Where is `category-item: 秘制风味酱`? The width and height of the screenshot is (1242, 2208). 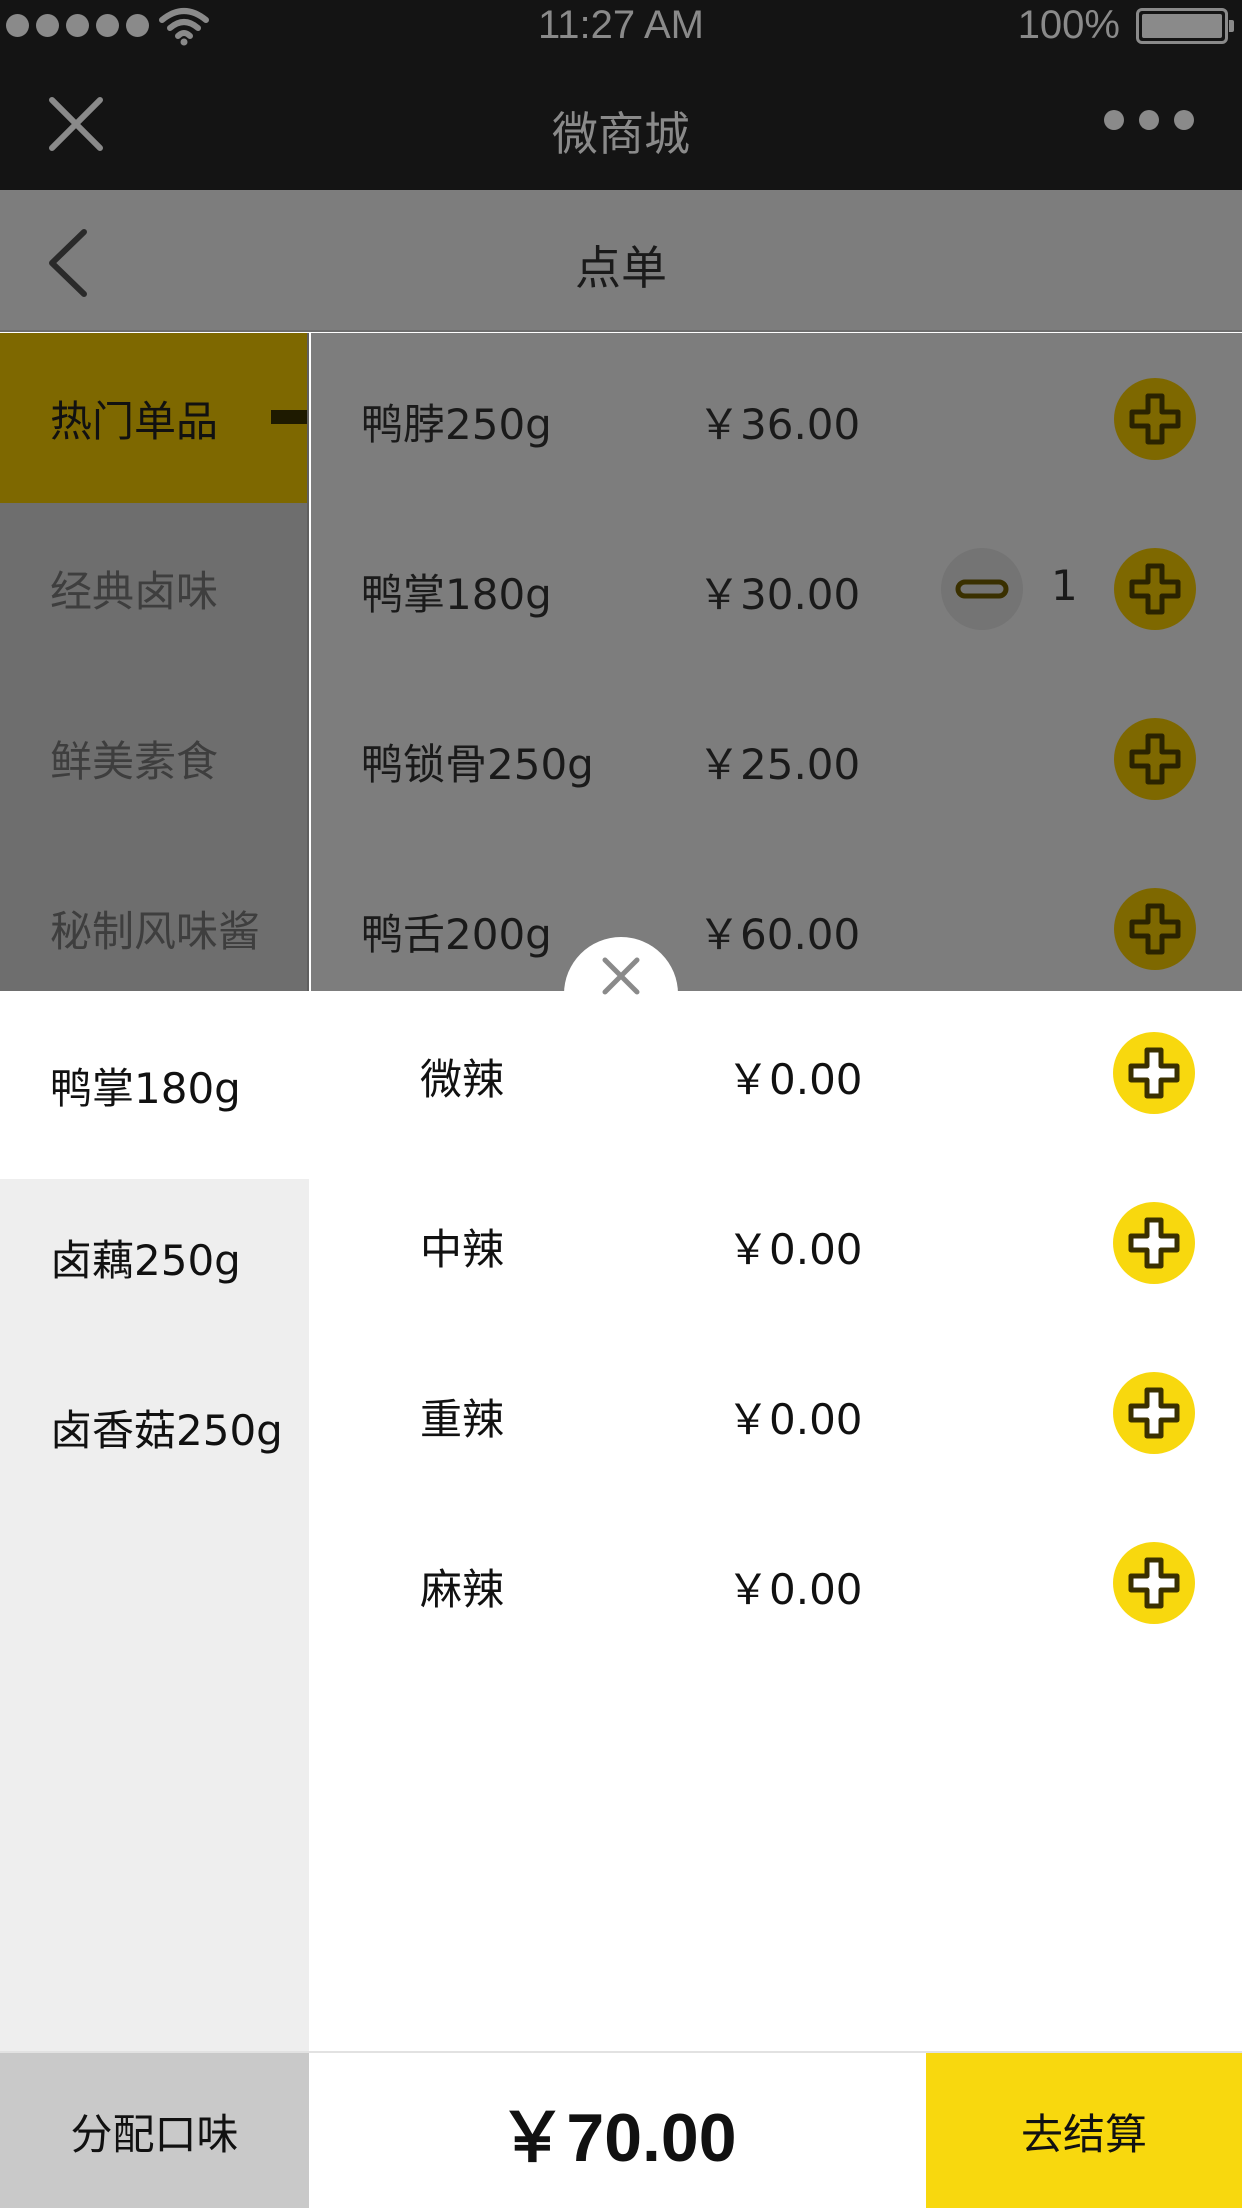 category-item: 秘制风味酱 is located at coordinates (153, 928).